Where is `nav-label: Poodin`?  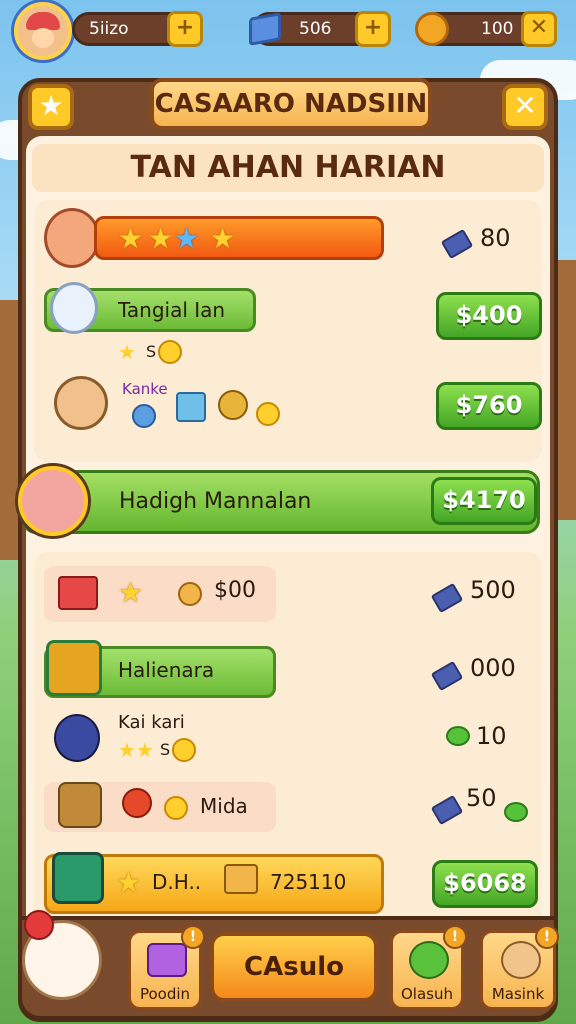 nav-label: Poodin is located at coordinates (165, 994).